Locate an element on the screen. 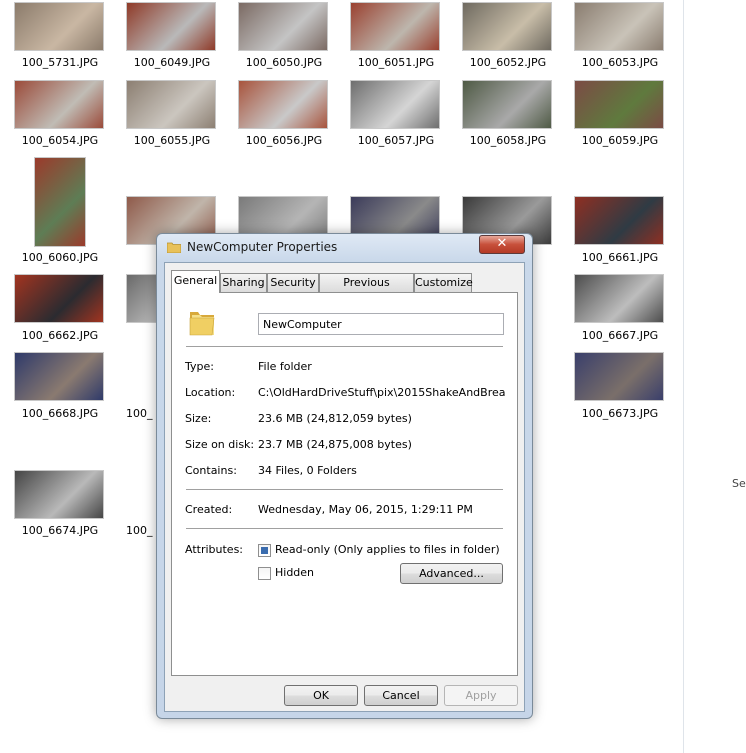  thumbnail-caption: 100_6057.JPG is located at coordinates (396, 140).